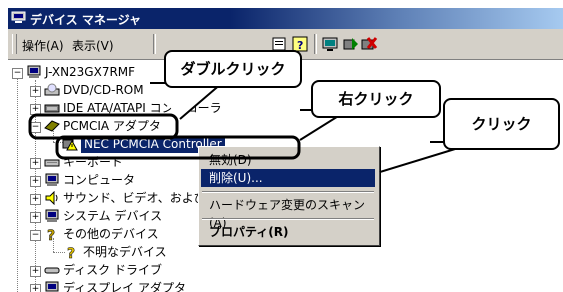 The height and width of the screenshot is (292, 563). What do you see at coordinates (376, 99) in the screenshot?
I see `callout-right-click: 右クリック` at bounding box center [376, 99].